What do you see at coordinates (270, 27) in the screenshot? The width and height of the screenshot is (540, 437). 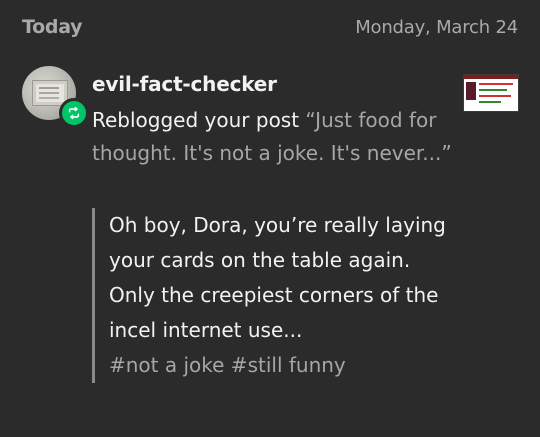 I see `day-header: Today Monday, March 24` at bounding box center [270, 27].